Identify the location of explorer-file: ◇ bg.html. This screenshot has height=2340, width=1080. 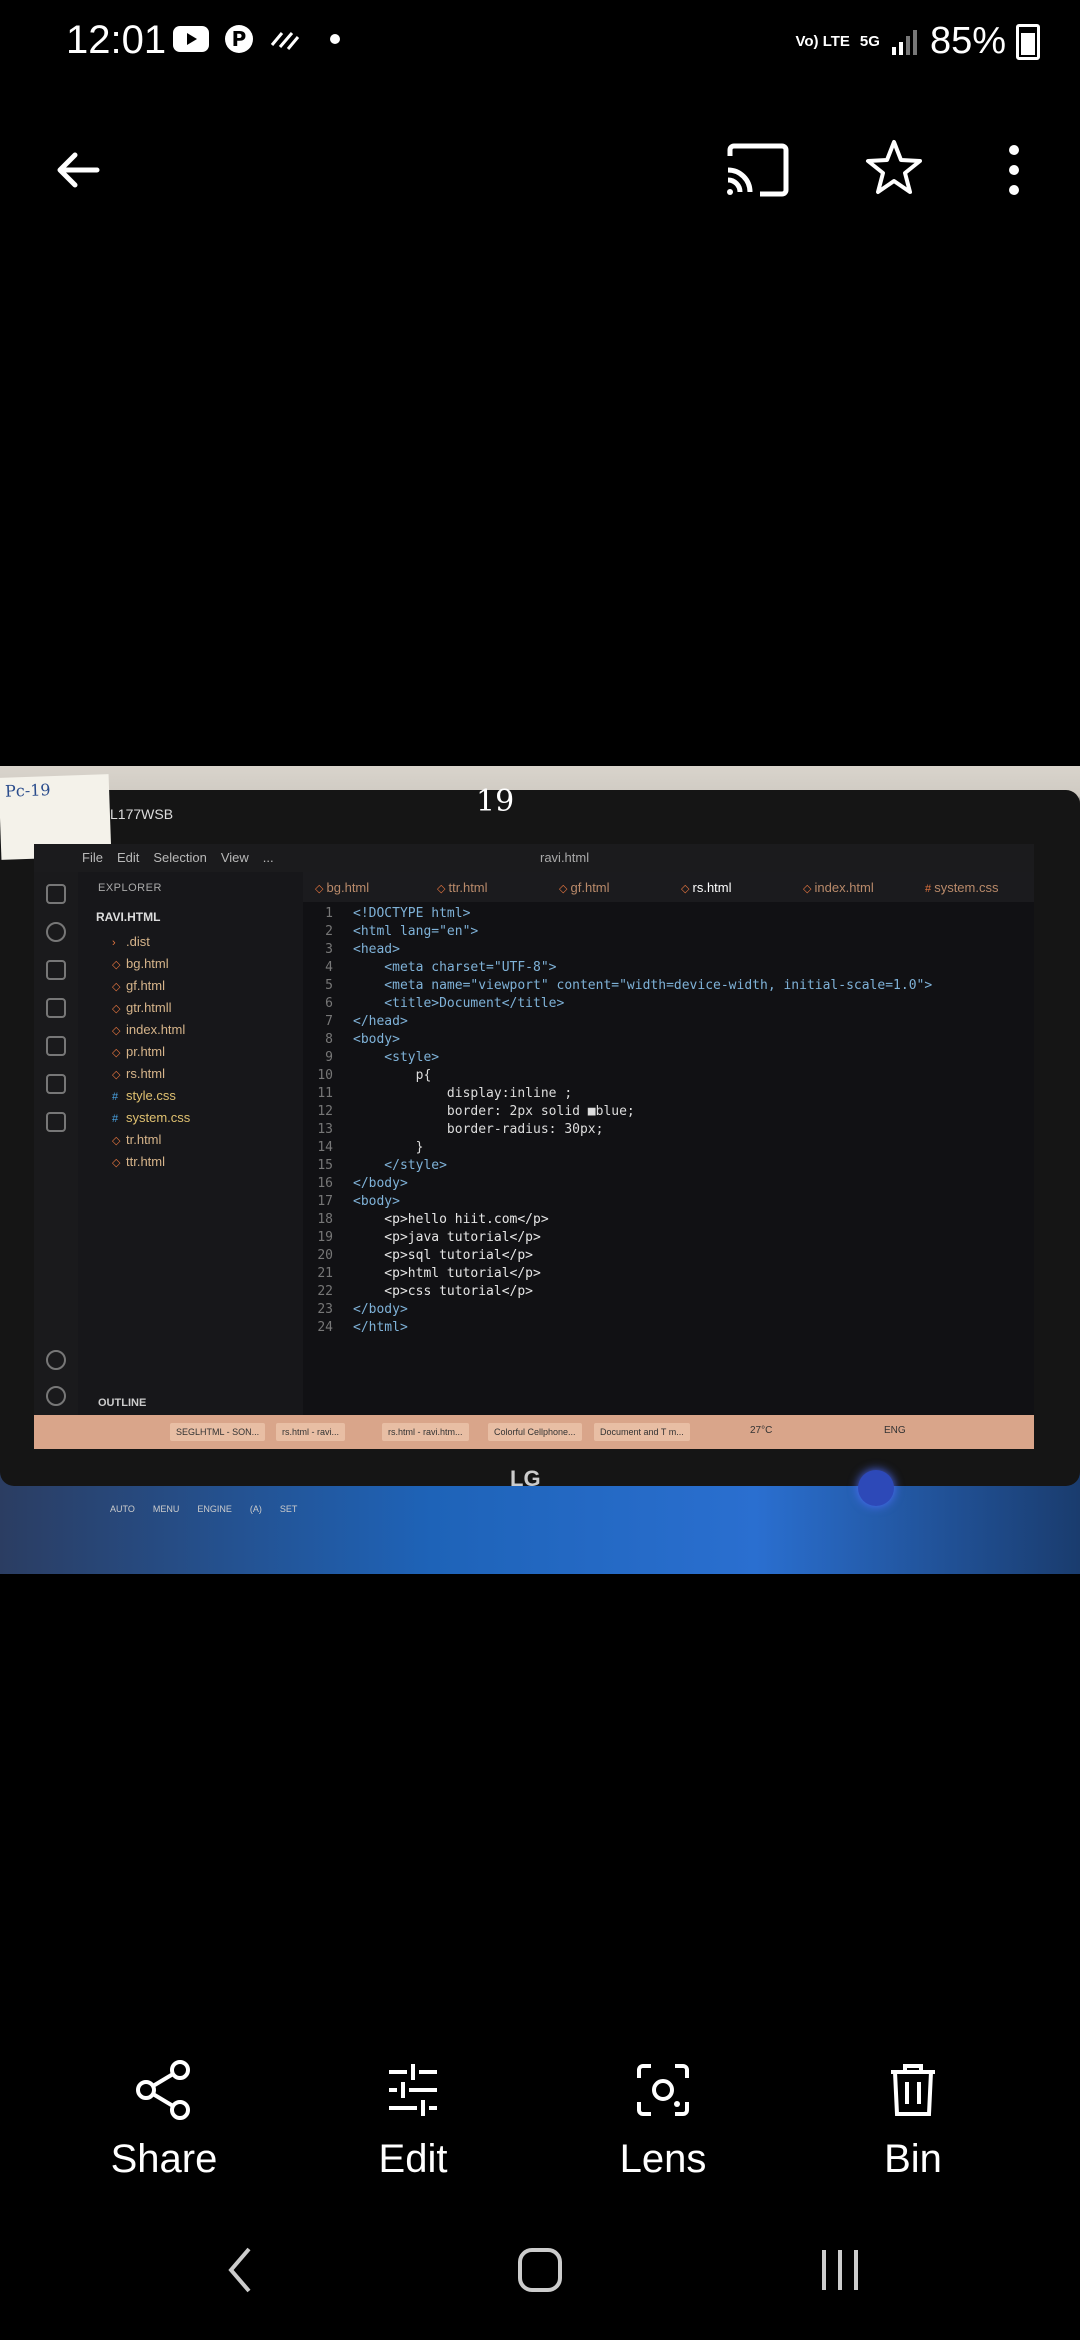
(140, 963).